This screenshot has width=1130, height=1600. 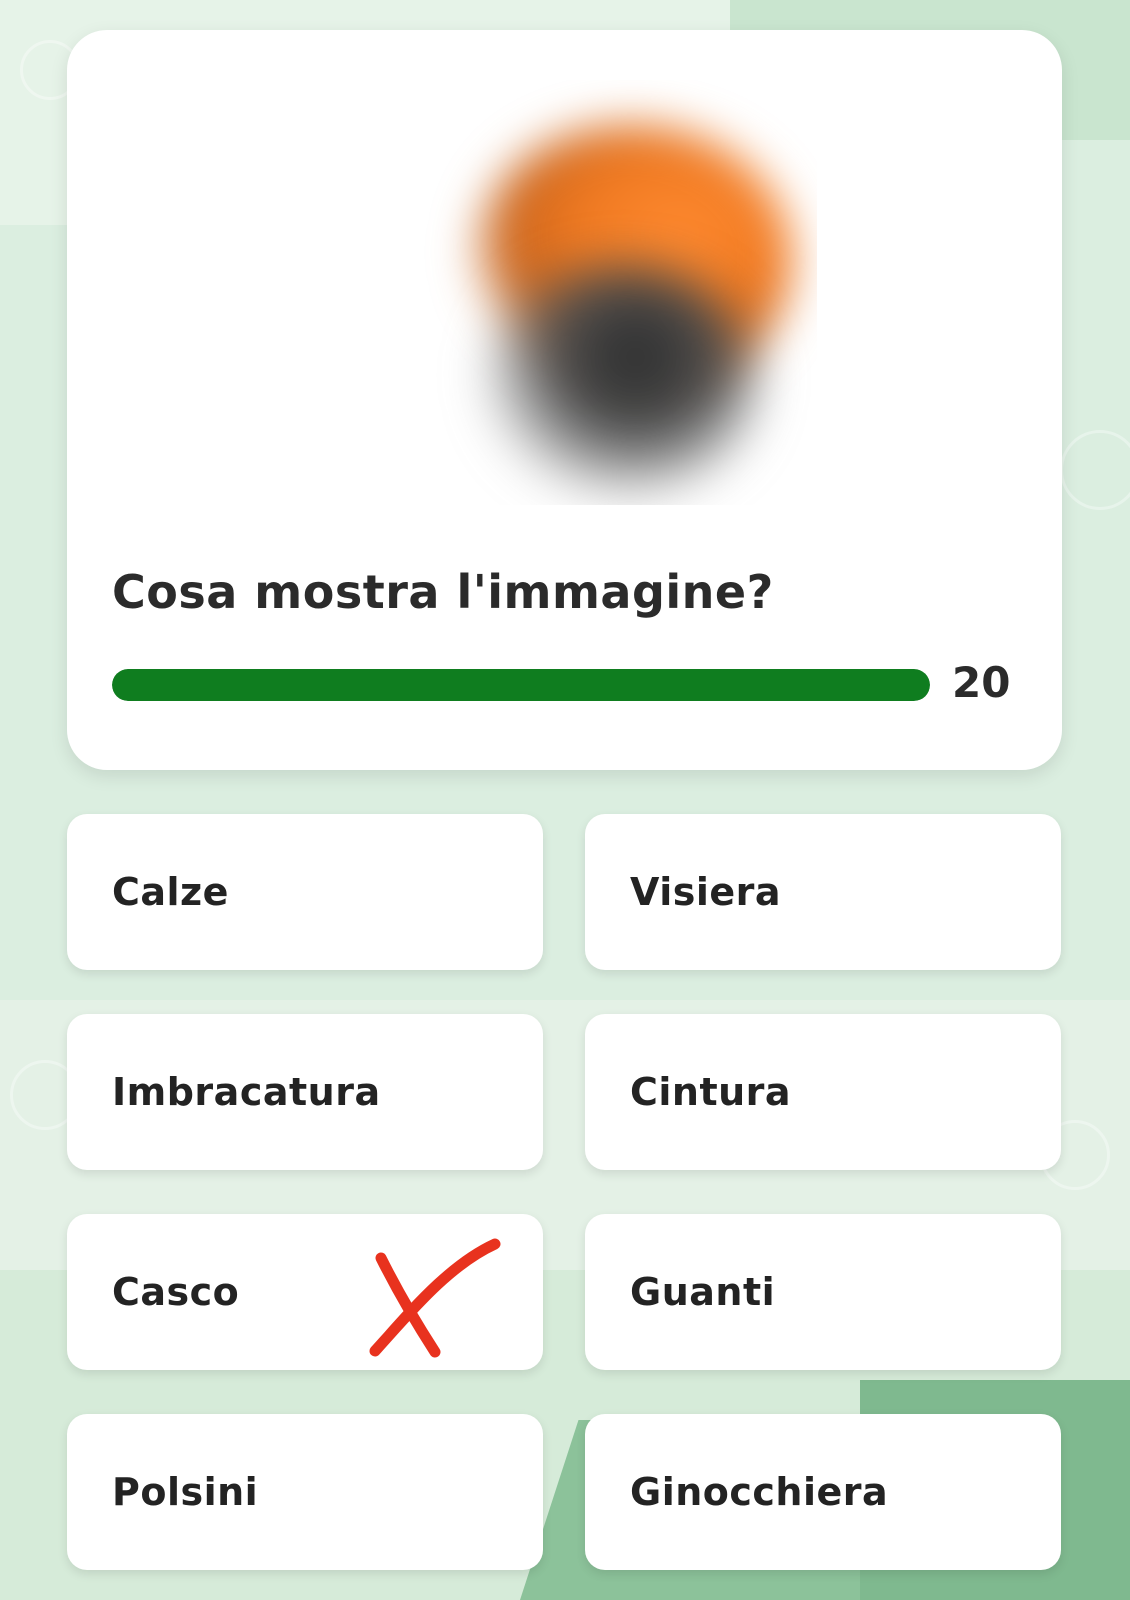 What do you see at coordinates (305, 1292) in the screenshot?
I see `answer-option-casco: Casco` at bounding box center [305, 1292].